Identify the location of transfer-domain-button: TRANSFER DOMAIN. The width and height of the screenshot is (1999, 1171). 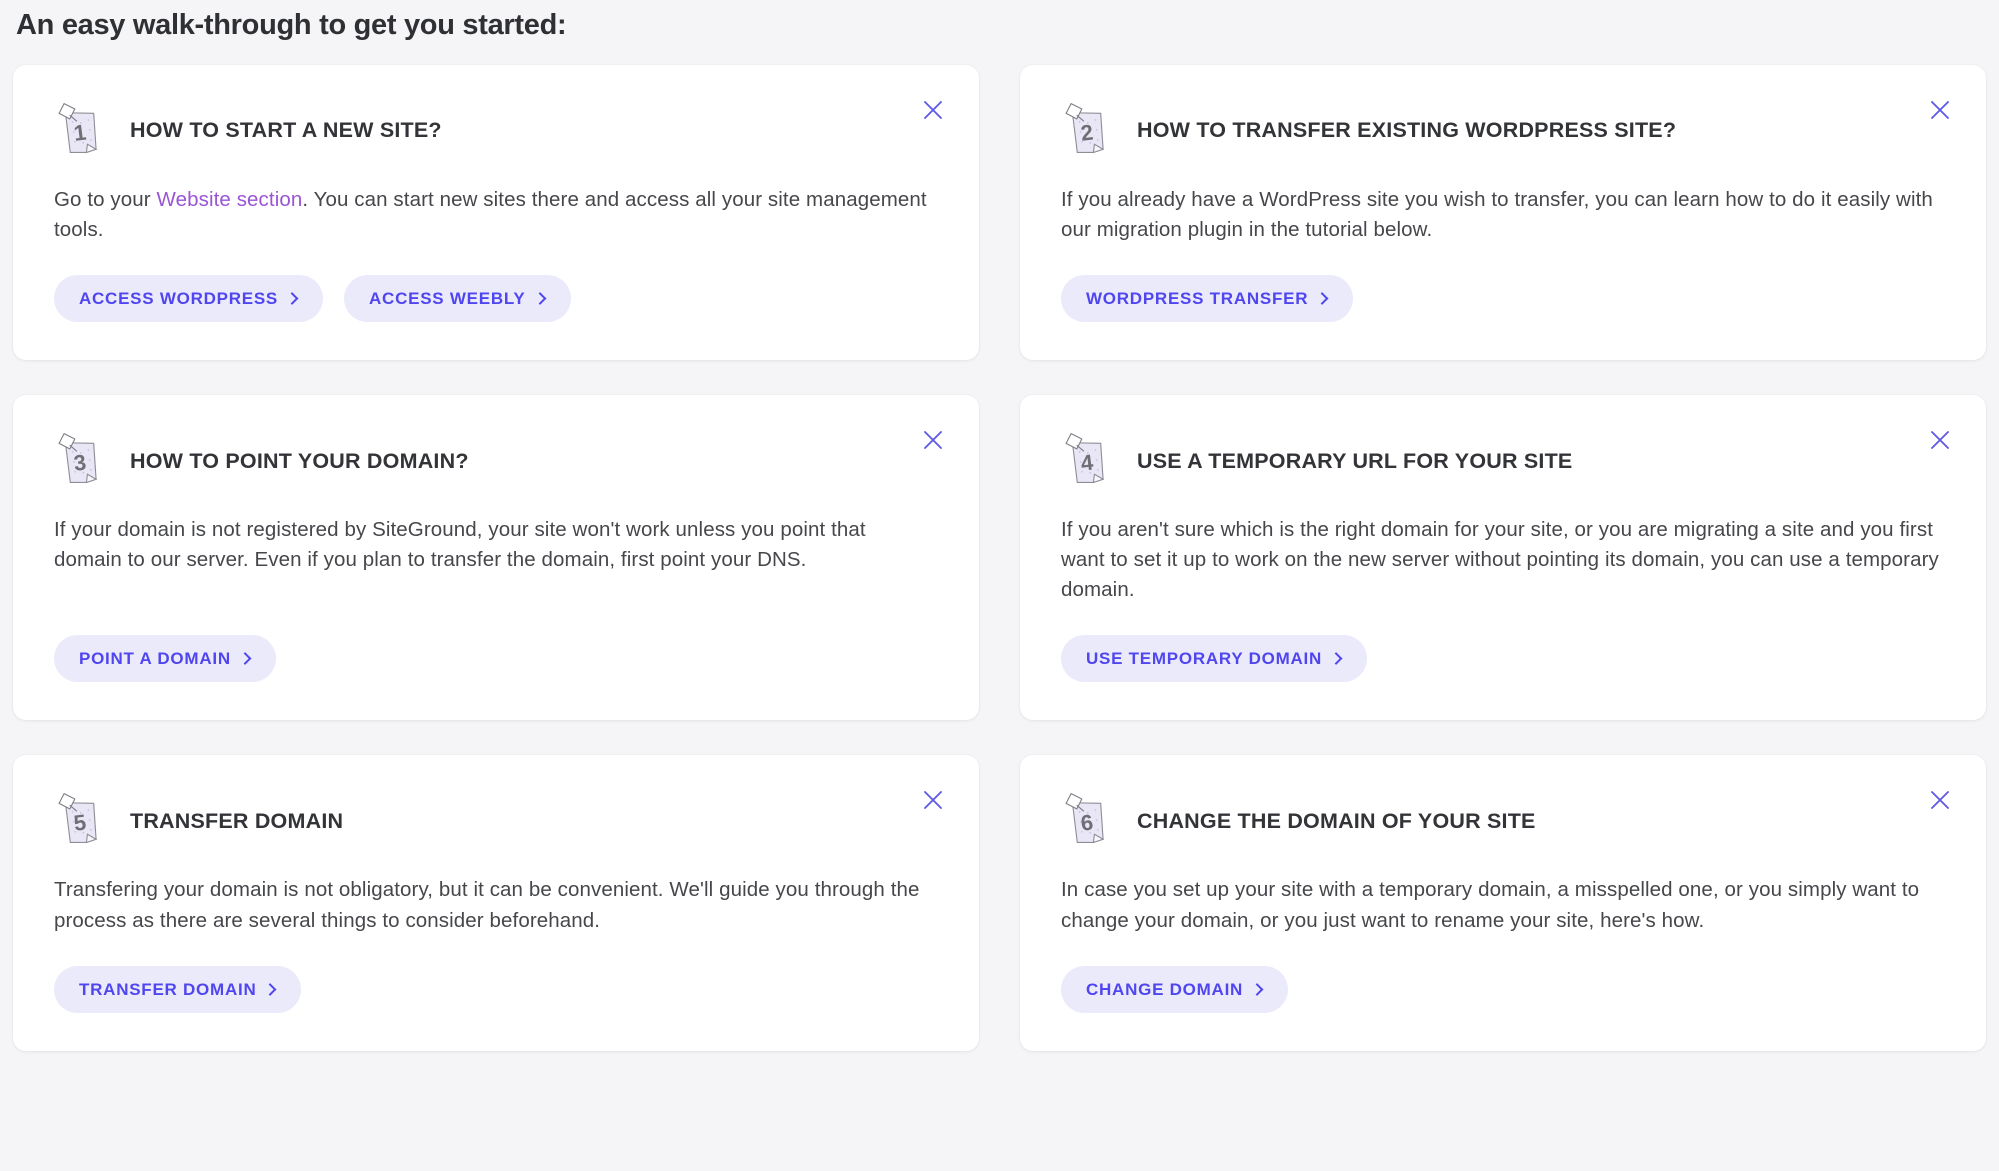
(178, 989).